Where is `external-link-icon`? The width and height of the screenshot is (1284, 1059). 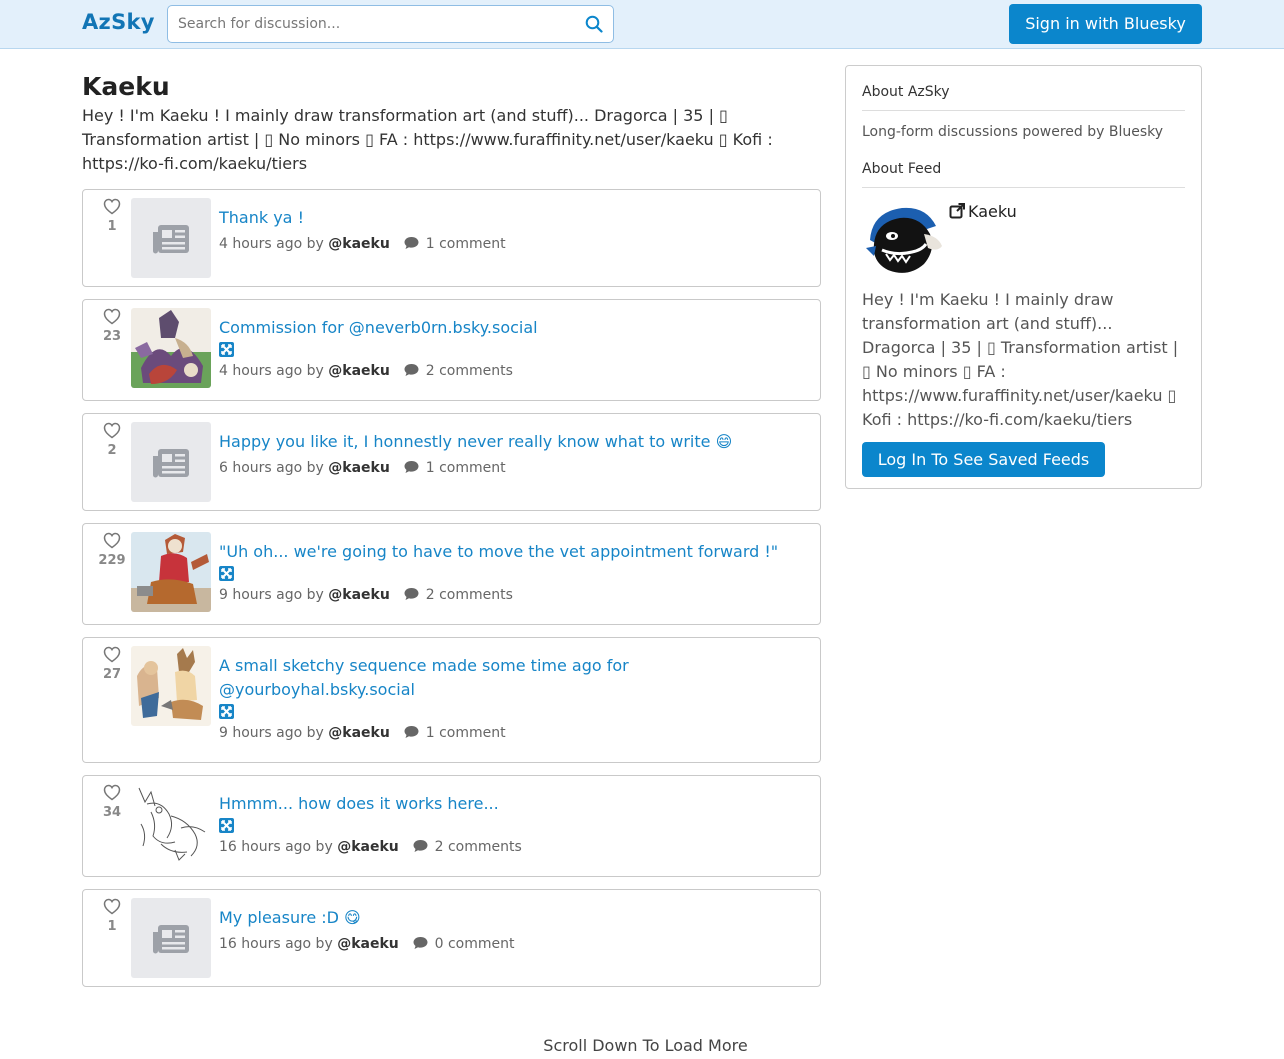
external-link-icon is located at coordinates (957, 211).